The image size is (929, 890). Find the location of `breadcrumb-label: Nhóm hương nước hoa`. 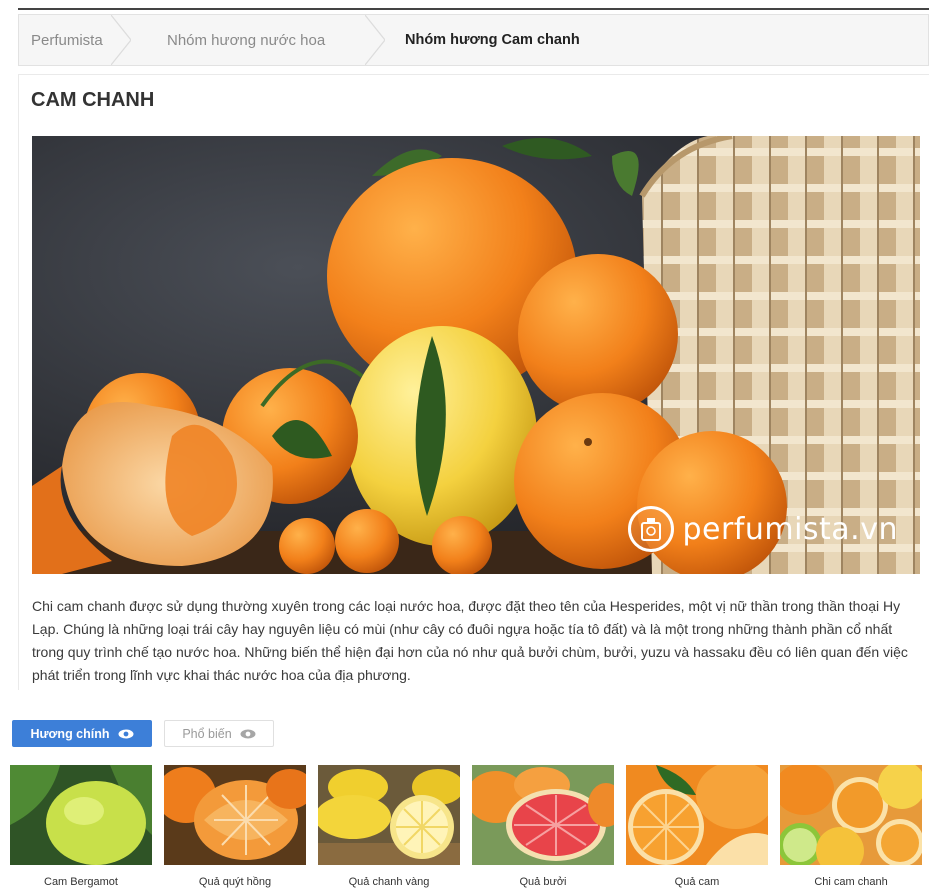

breadcrumb-label: Nhóm hương nước hoa is located at coordinates (246, 40).